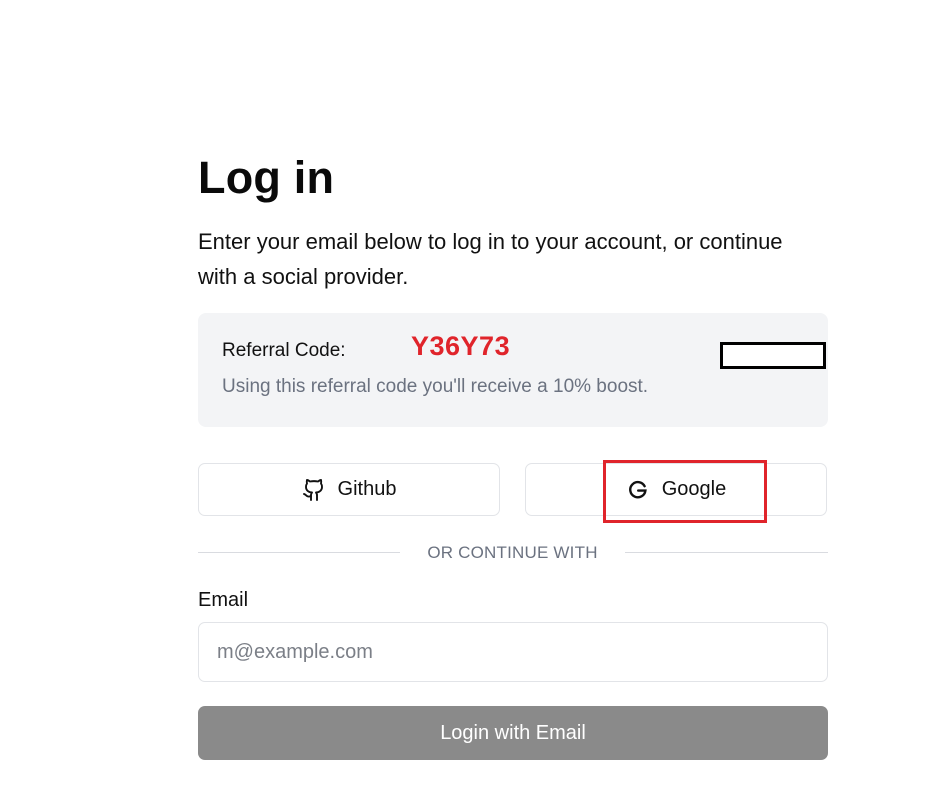  What do you see at coordinates (513, 652) in the screenshot?
I see `email-input` at bounding box center [513, 652].